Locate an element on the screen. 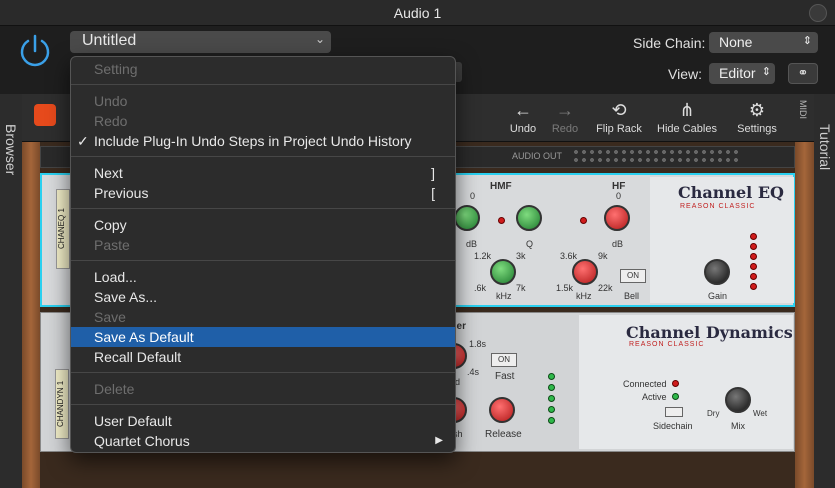 The height and width of the screenshot is (488, 835). hide-cables-label: Hide Cables is located at coordinates (687, 129).